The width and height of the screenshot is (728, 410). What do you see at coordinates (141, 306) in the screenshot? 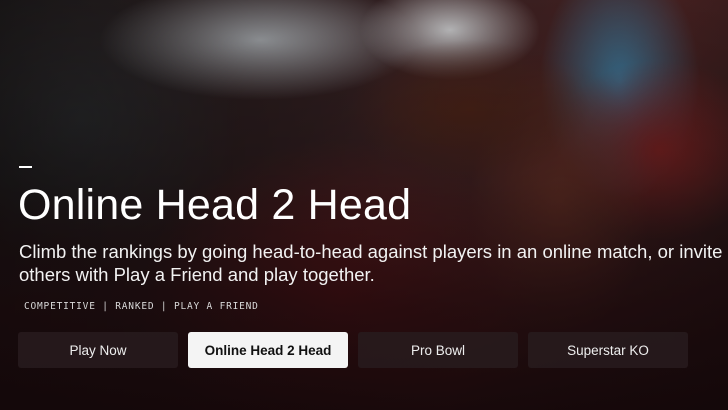
I see `mode-tags: COMPETITIVE | RANKED | PLAY A FRIEND` at bounding box center [141, 306].